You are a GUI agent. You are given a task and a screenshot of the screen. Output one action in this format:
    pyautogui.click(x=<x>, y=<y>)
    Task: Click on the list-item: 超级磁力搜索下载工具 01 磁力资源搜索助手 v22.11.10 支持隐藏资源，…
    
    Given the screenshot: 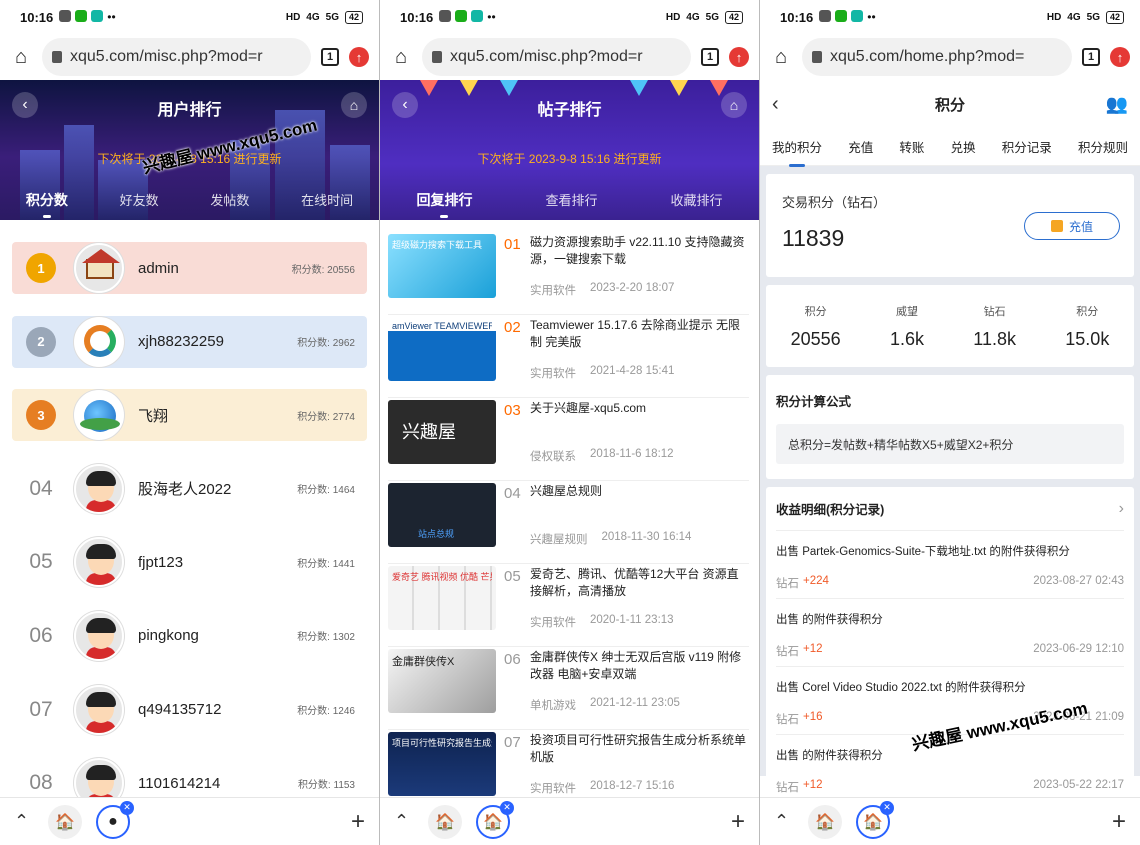 What is the action you would take?
    pyautogui.click(x=568, y=273)
    